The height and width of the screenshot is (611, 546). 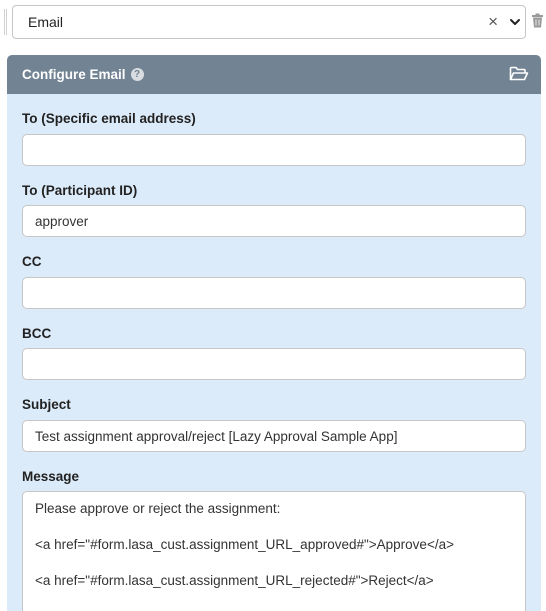 What do you see at coordinates (51, 476) in the screenshot?
I see `message-label: Message` at bounding box center [51, 476].